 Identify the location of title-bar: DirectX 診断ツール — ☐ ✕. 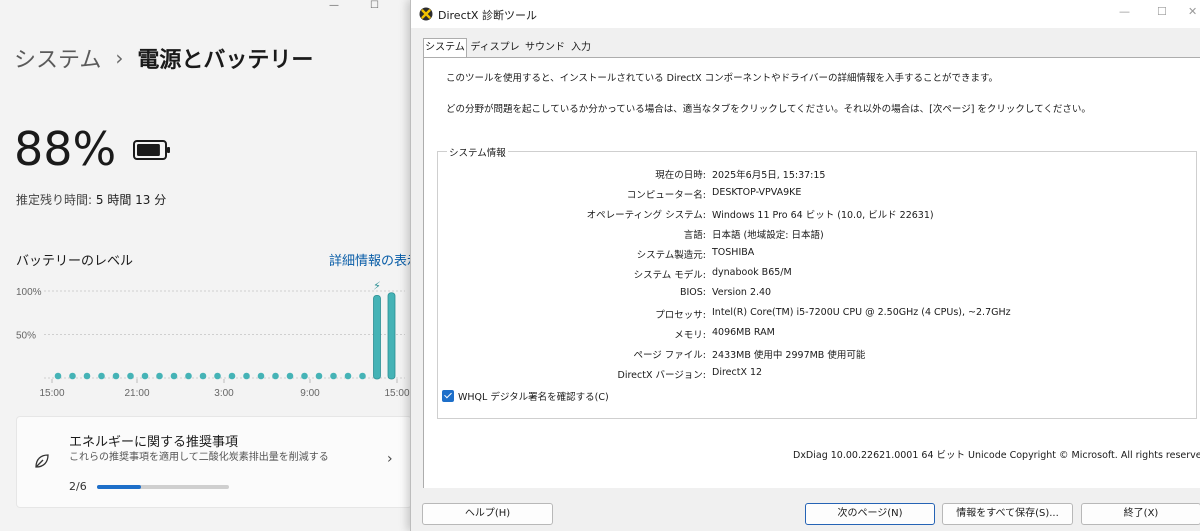
(805, 14).